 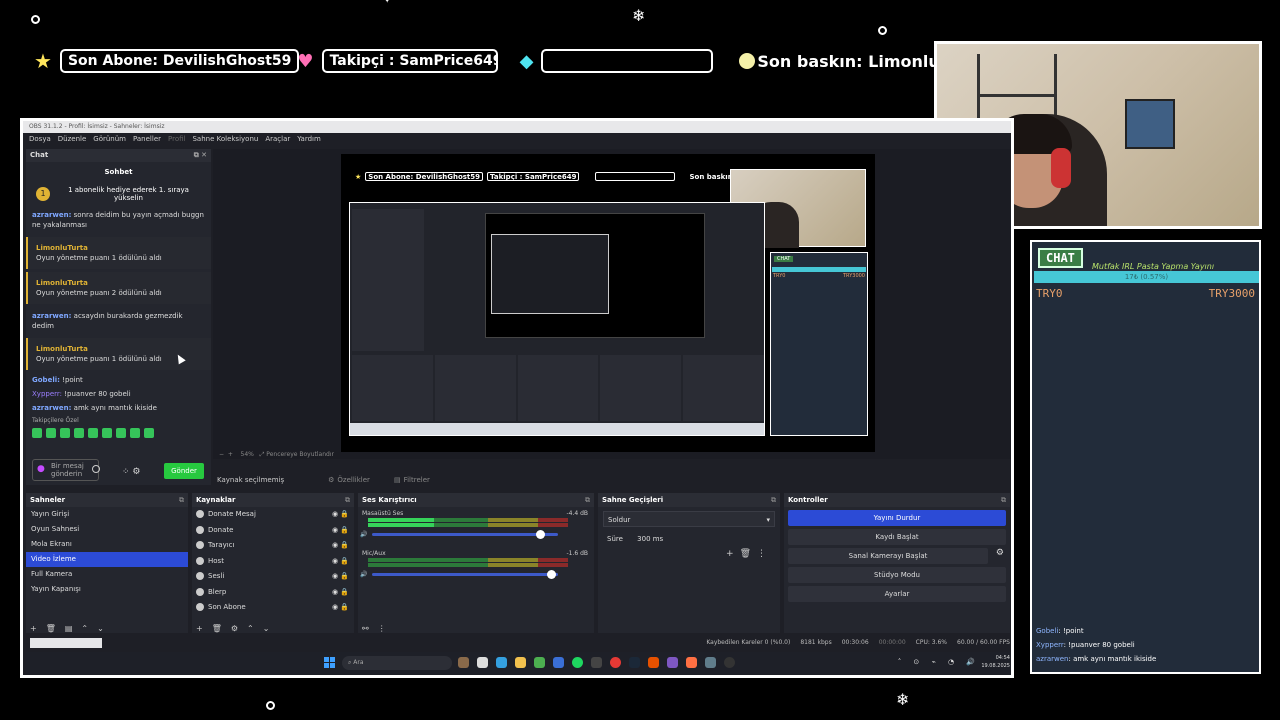 What do you see at coordinates (66, 643) in the screenshot?
I see `browser-tab-strip` at bounding box center [66, 643].